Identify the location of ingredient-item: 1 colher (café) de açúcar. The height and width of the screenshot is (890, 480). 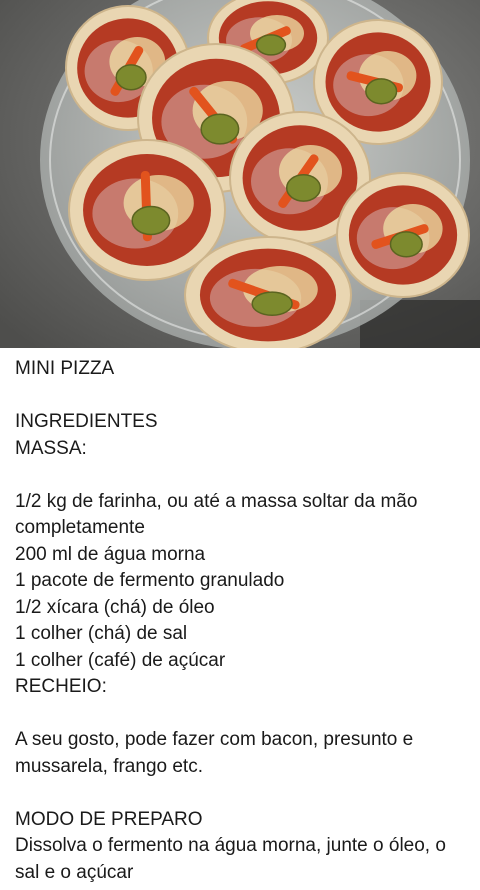
(120, 660).